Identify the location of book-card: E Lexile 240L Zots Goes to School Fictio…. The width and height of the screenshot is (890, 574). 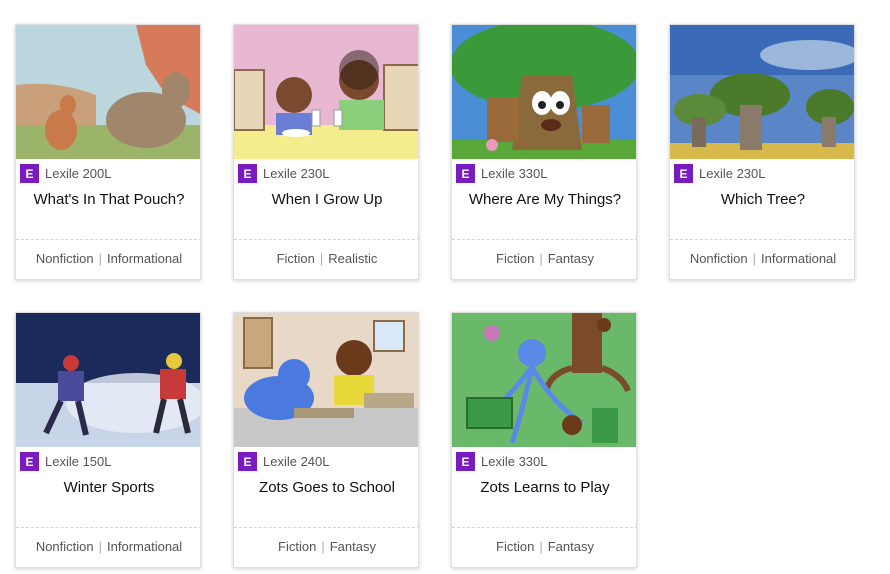
(326, 440).